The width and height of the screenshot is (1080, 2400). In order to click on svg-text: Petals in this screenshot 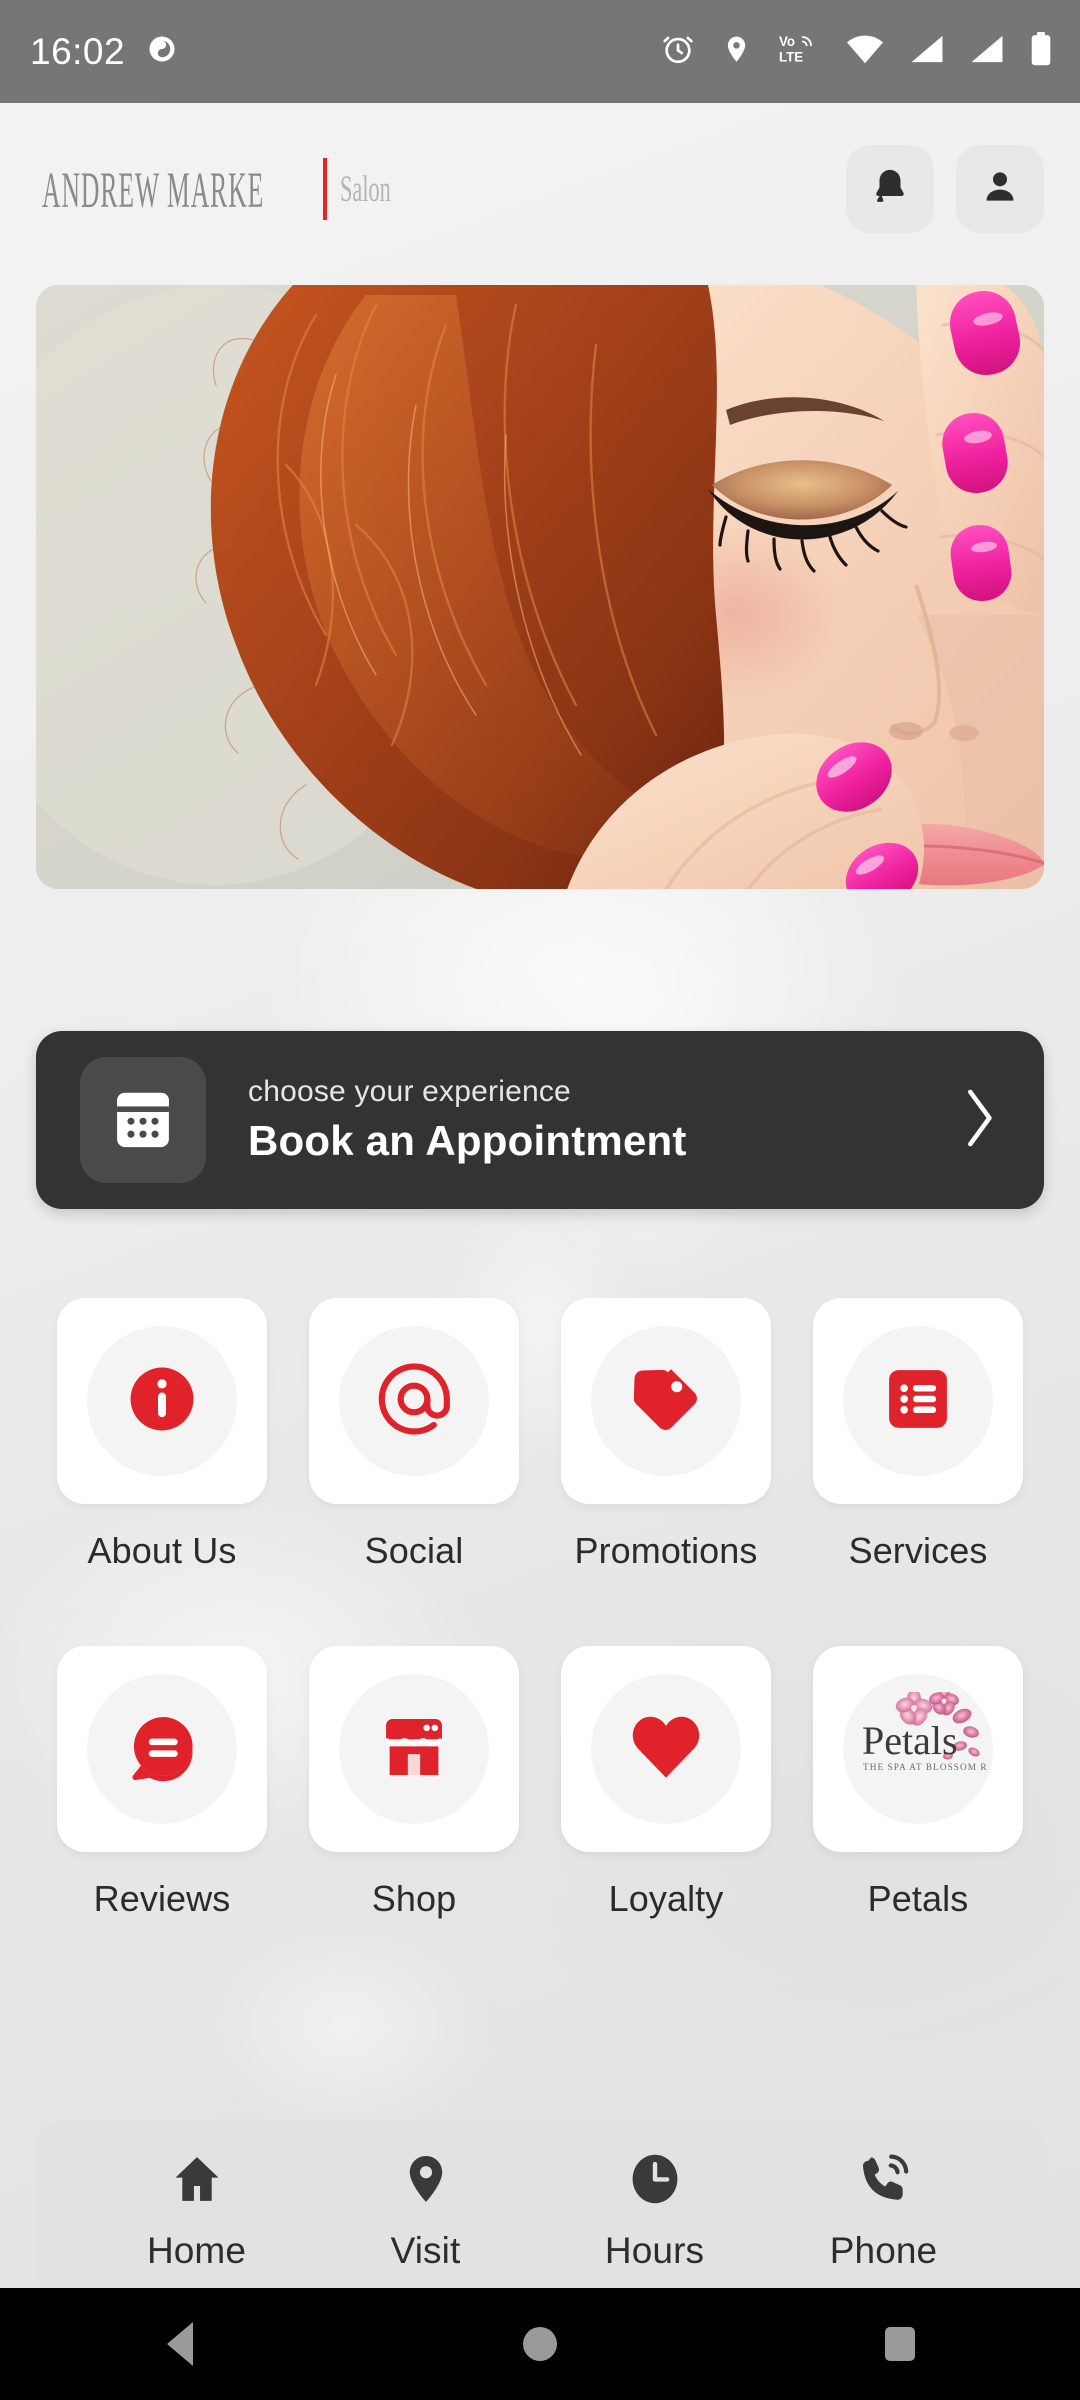, I will do `click(910, 1740)`.